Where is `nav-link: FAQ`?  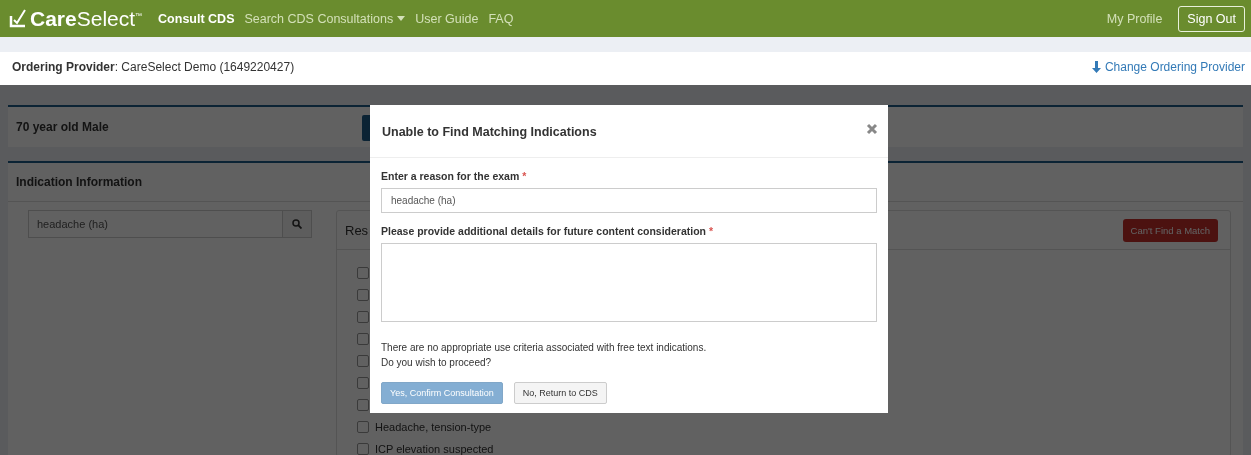
nav-link: FAQ is located at coordinates (501, 18).